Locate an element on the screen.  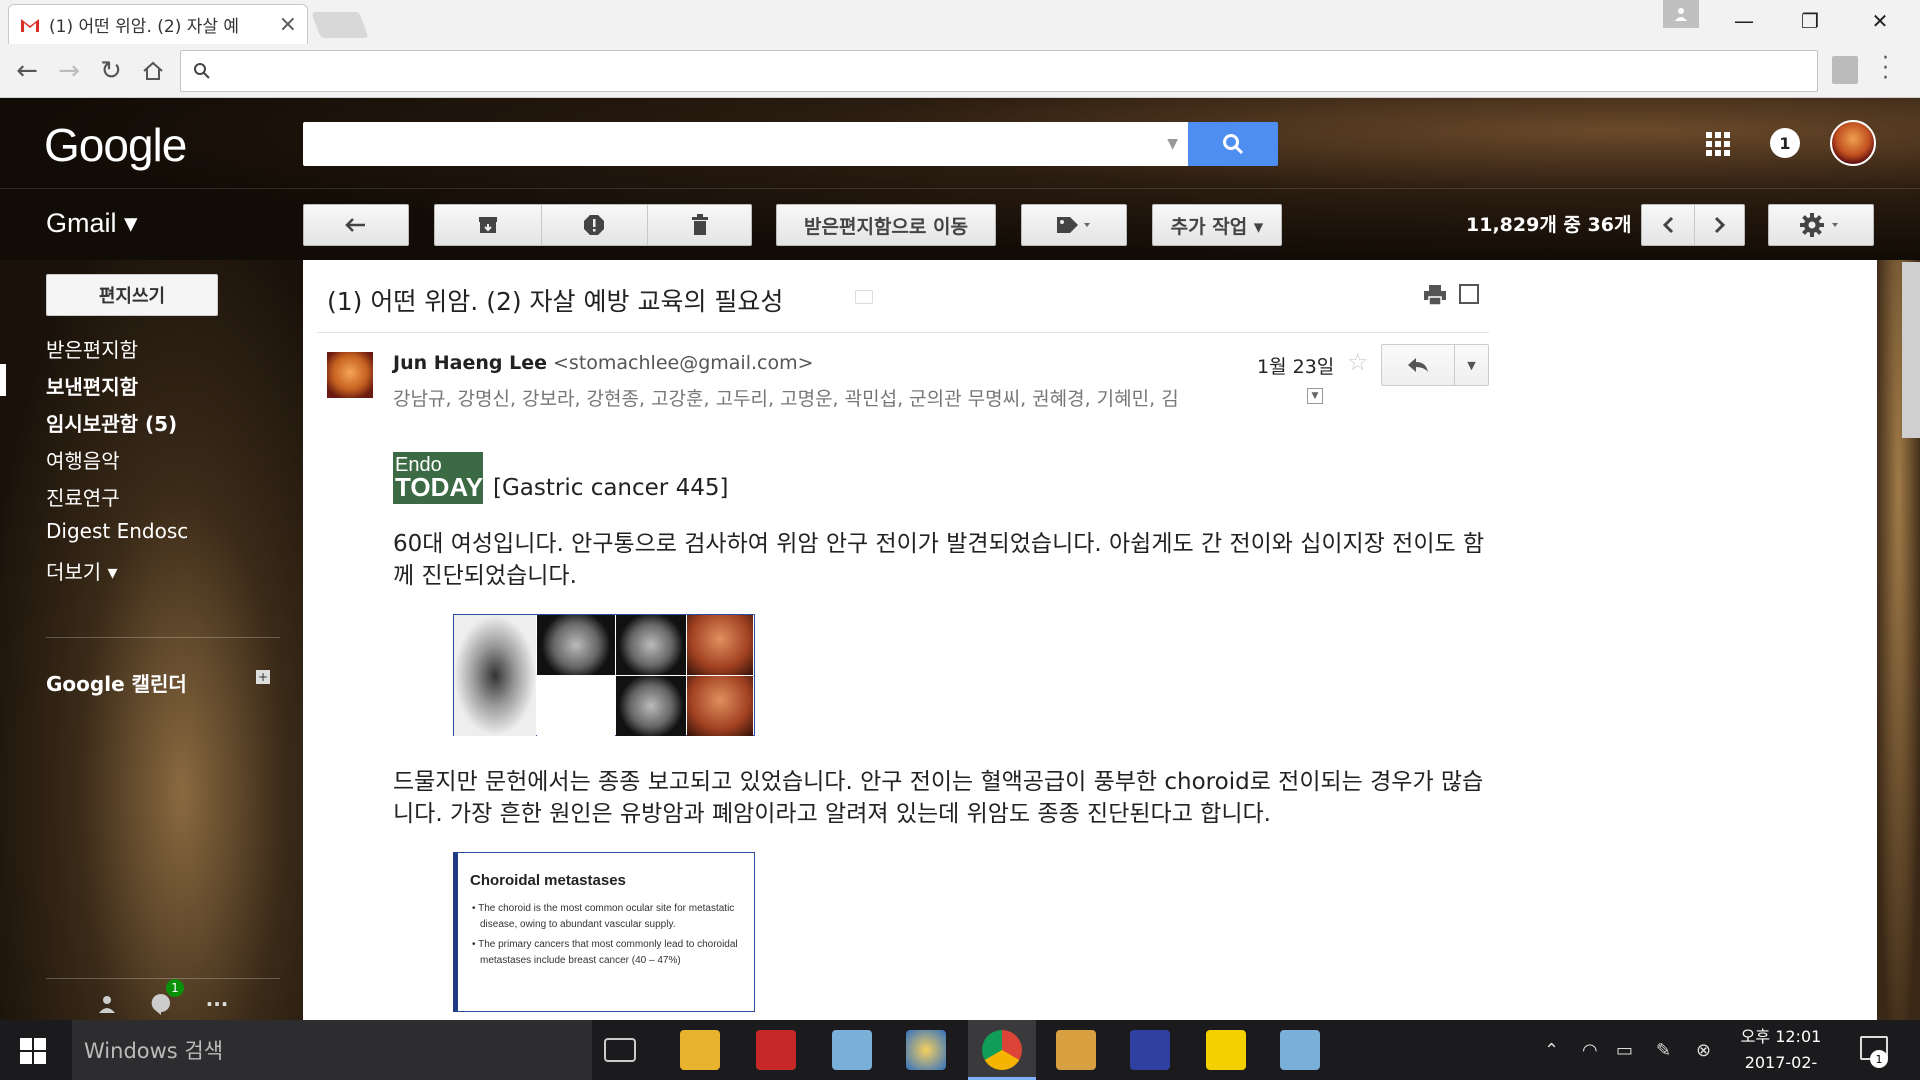
sidebar-item-travel-music: 여행음악 is located at coordinates (83, 459).